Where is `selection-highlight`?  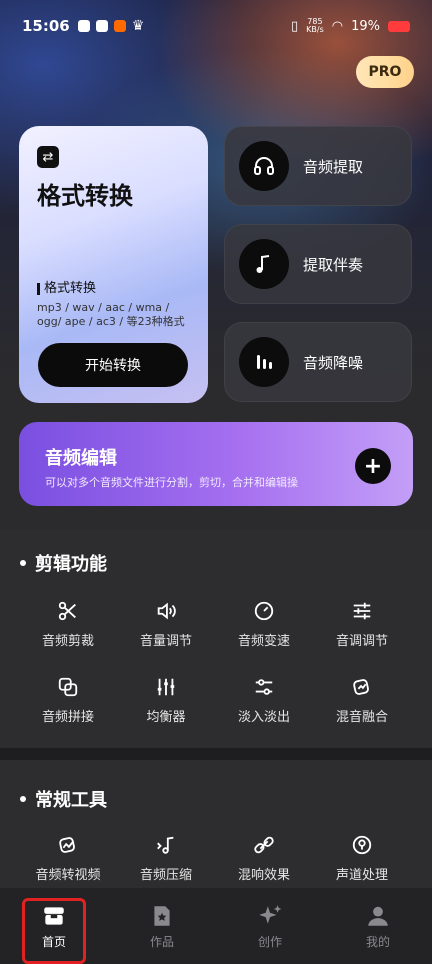
selection-highlight is located at coordinates (54, 931).